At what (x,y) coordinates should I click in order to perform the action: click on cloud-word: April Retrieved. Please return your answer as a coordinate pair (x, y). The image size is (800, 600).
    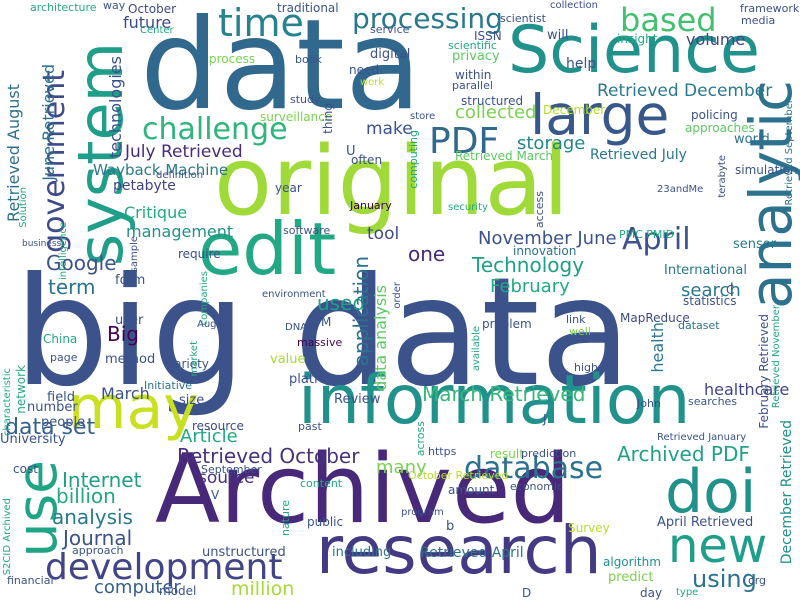
    Looking at the image, I should click on (705, 522).